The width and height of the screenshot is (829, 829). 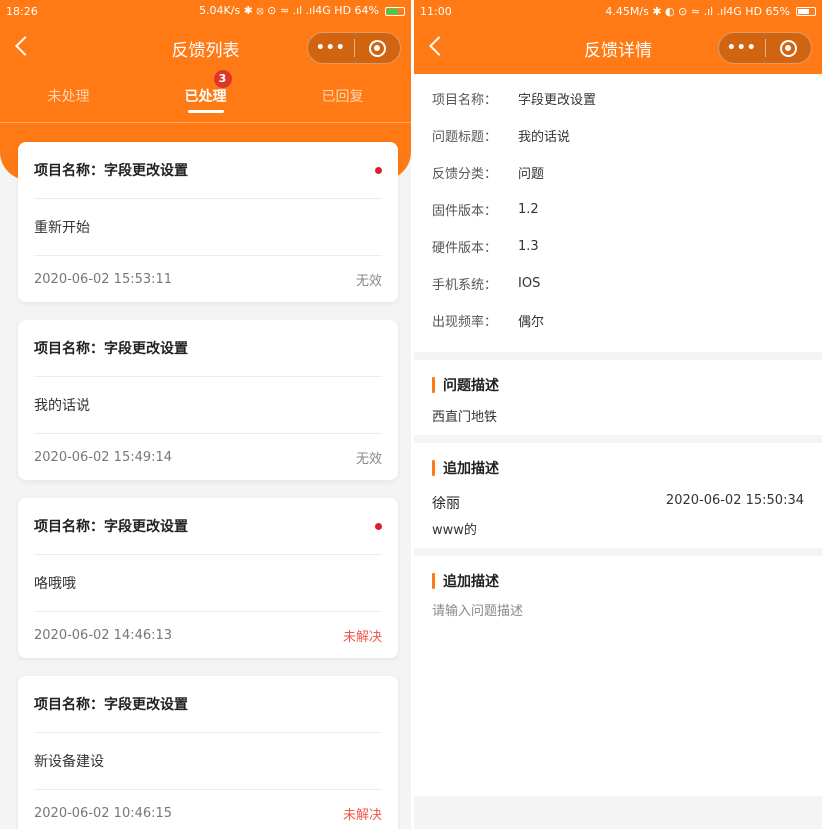 I want to click on status-indicators: 5.04K/s ✱ ⦻ ⊙ ≈ .ıl .ıl4G HD 64%, so click(x=289, y=10).